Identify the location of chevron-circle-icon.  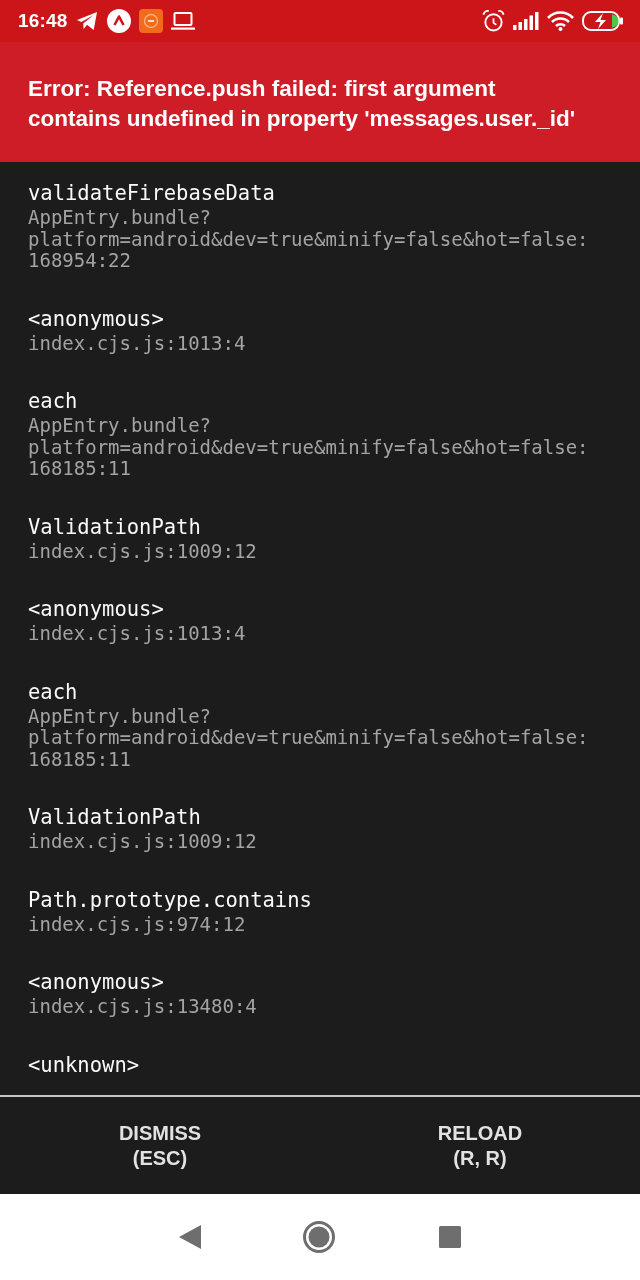
(118, 21).